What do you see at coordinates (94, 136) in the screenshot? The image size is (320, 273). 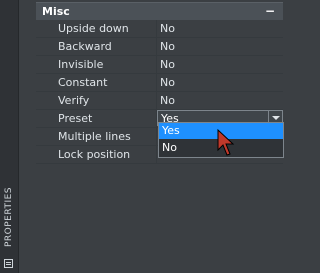 I see `property-name: Multiple lines` at bounding box center [94, 136].